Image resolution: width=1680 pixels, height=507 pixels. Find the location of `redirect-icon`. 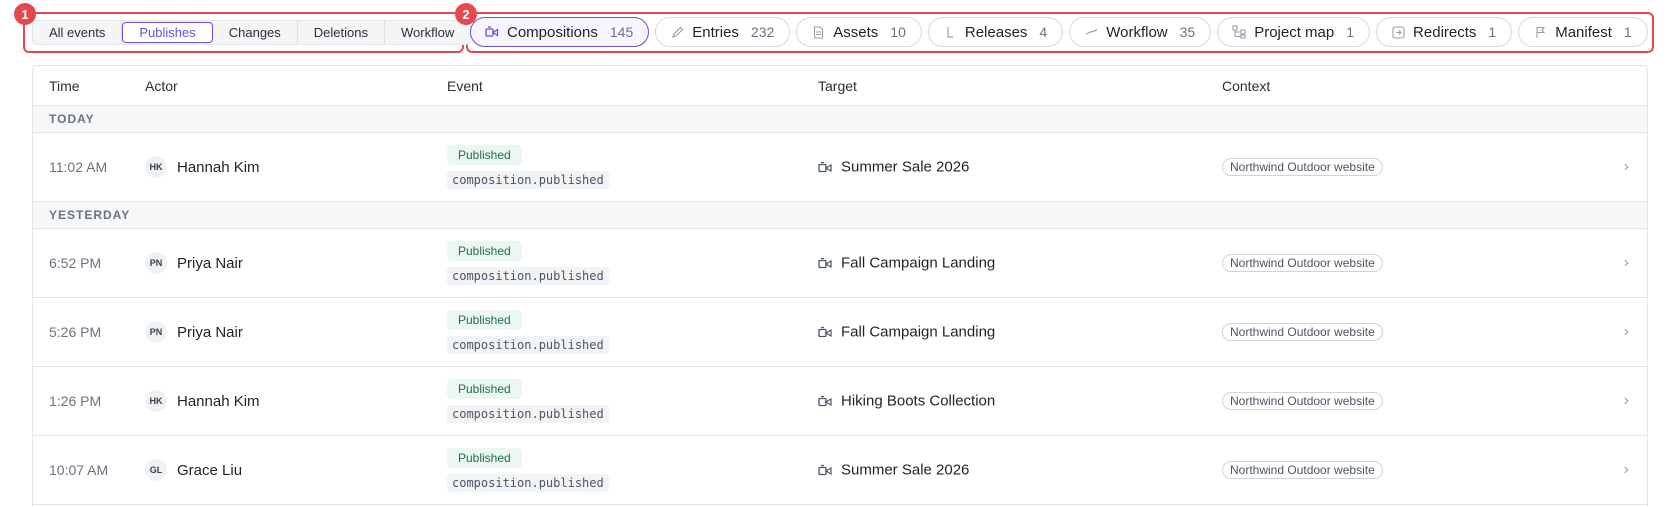

redirect-icon is located at coordinates (1398, 32).